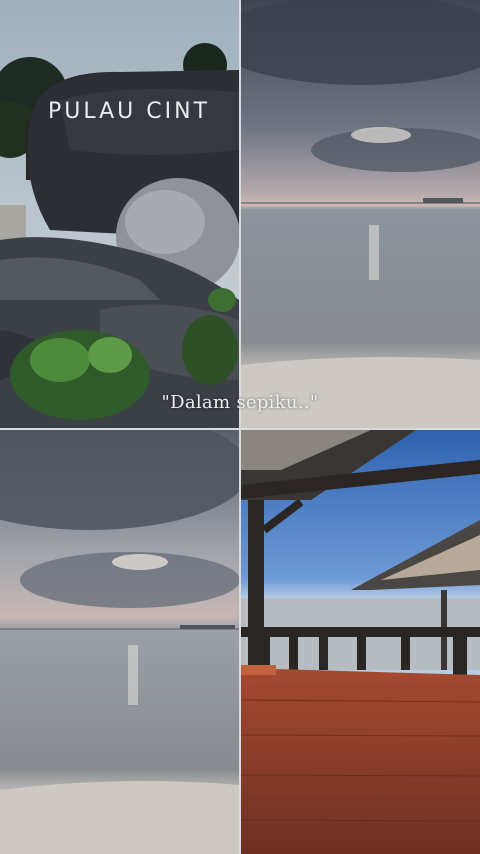 Image resolution: width=480 pixels, height=854 pixels. I want to click on storm-cloud, so click(360, 42).